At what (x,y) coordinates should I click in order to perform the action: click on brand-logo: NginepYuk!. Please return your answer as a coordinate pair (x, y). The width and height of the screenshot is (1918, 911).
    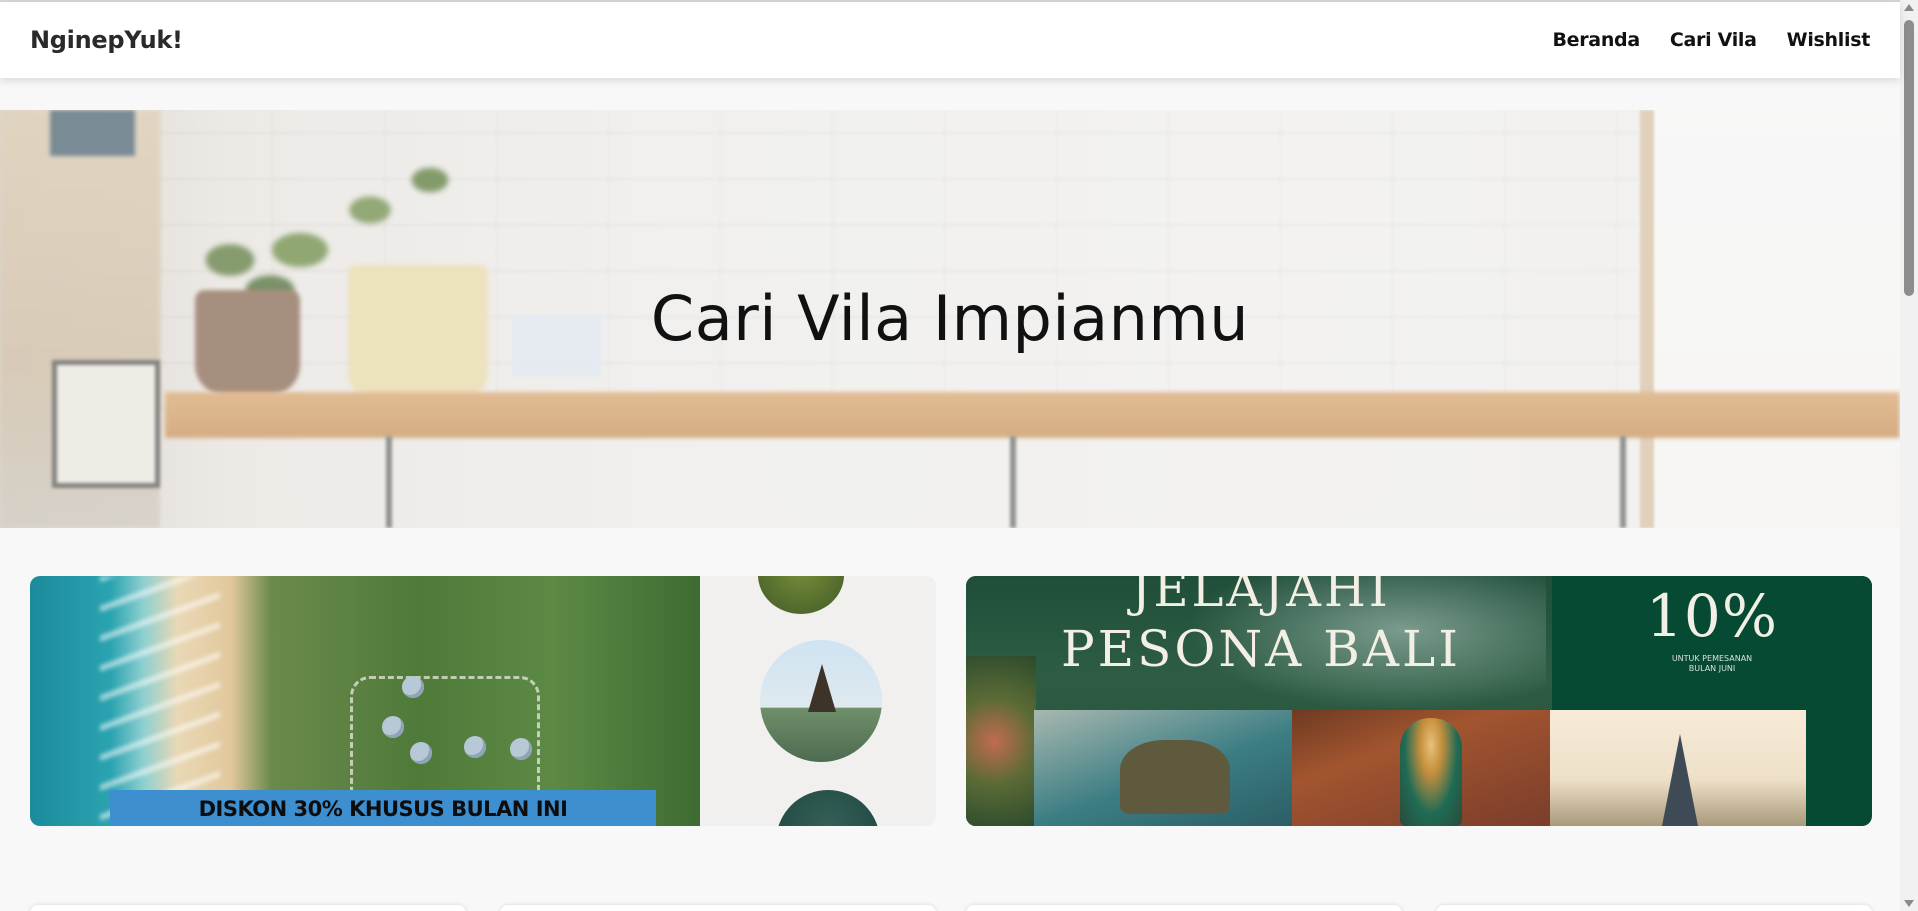
    Looking at the image, I should click on (106, 40).